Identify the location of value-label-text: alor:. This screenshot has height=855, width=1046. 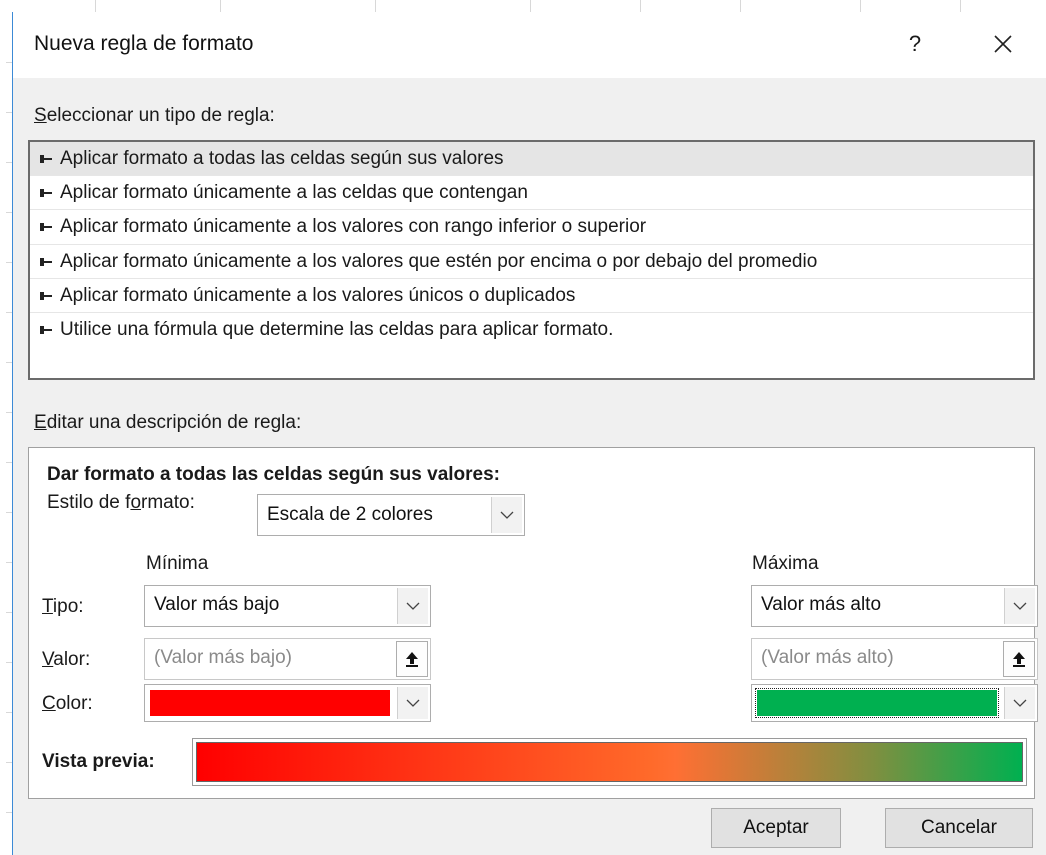
(72, 659).